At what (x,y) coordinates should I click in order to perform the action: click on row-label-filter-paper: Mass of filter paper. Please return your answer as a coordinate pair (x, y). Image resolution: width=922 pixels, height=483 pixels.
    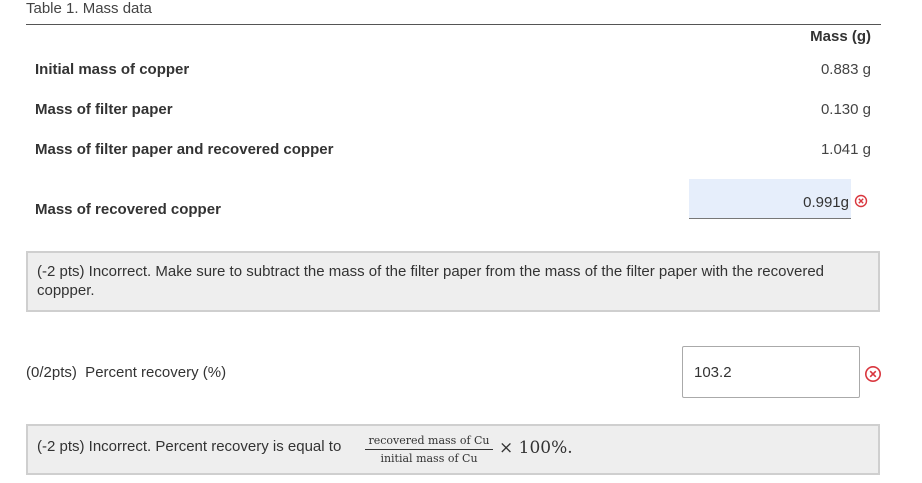
    Looking at the image, I should click on (104, 109).